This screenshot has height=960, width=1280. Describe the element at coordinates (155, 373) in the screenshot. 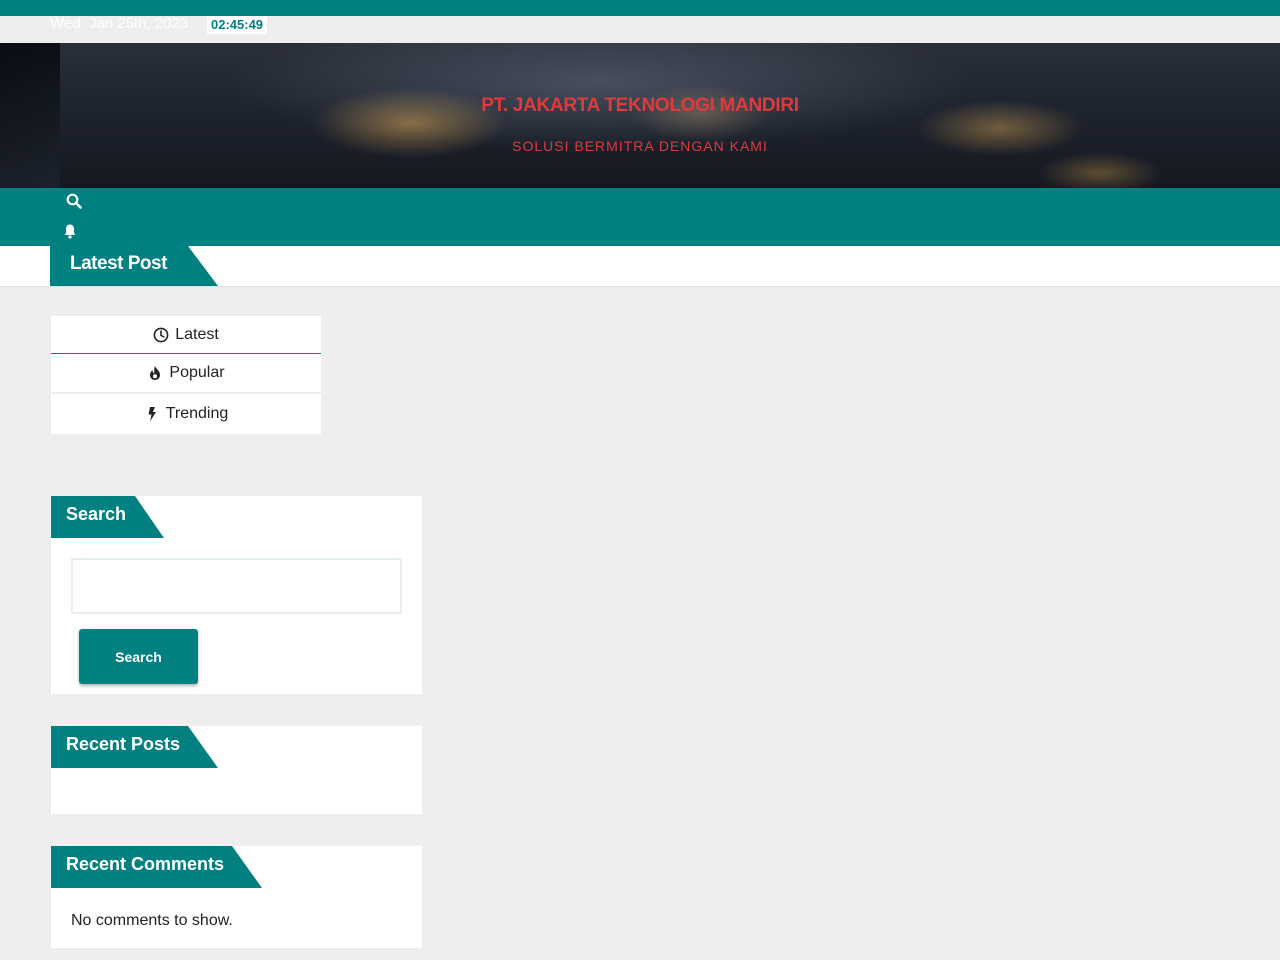

I see `fire-icon` at that location.